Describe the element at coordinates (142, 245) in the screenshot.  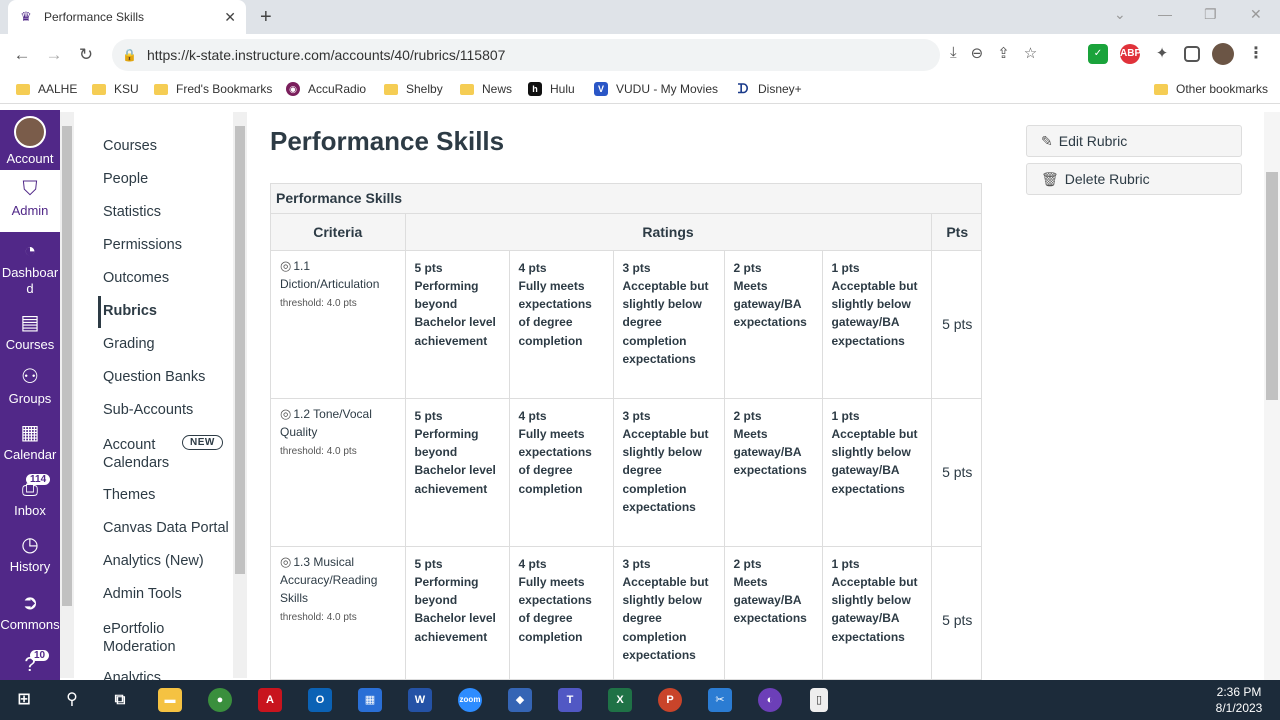
I see `nav-permissions: Permissions` at that location.